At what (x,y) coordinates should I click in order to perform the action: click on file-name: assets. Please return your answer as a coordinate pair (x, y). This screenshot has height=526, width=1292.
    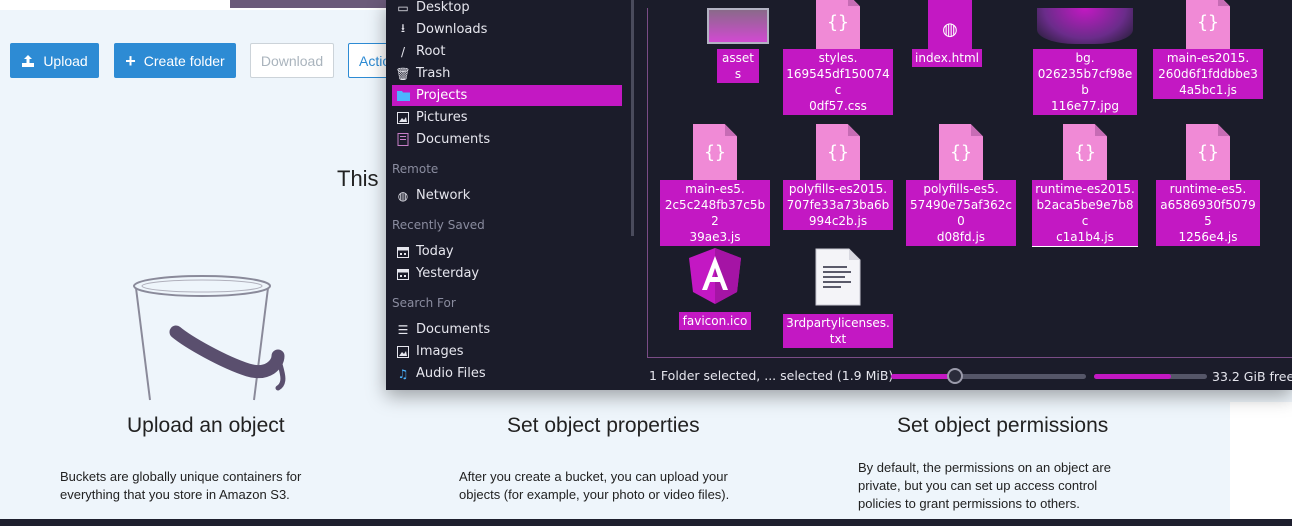
    Looking at the image, I should click on (738, 66).